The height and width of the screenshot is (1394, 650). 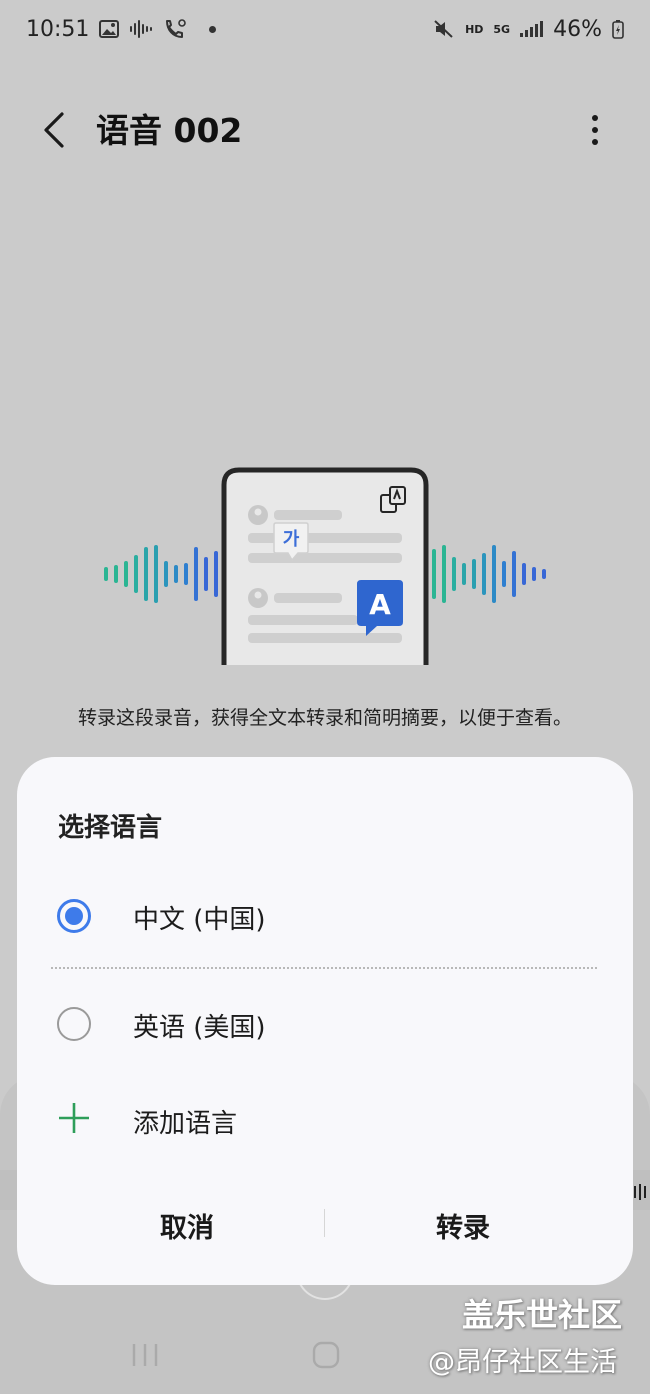 What do you see at coordinates (185, 1124) in the screenshot?
I see `add-language-label: 添加语言` at bounding box center [185, 1124].